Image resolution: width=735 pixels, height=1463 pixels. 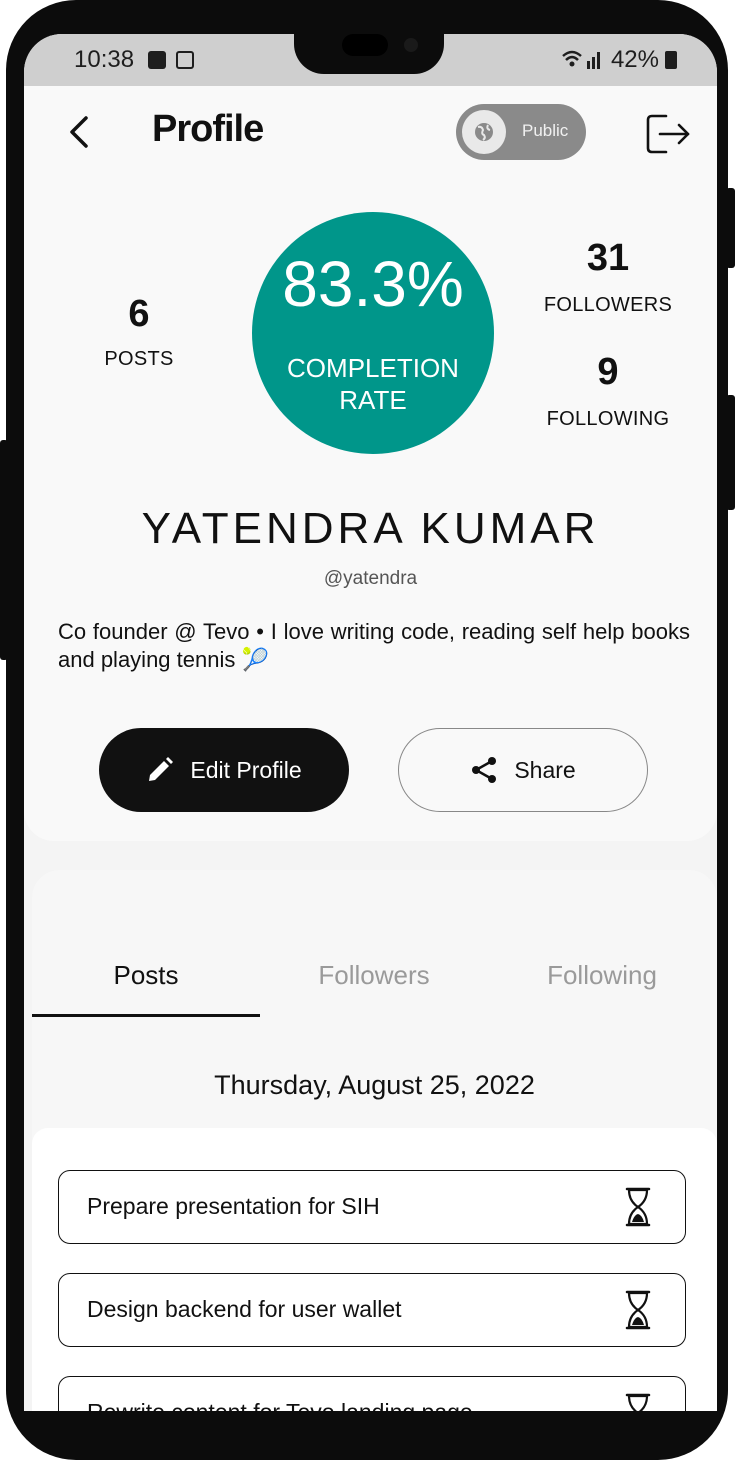 What do you see at coordinates (602, 975) in the screenshot?
I see `tab-following: Following` at bounding box center [602, 975].